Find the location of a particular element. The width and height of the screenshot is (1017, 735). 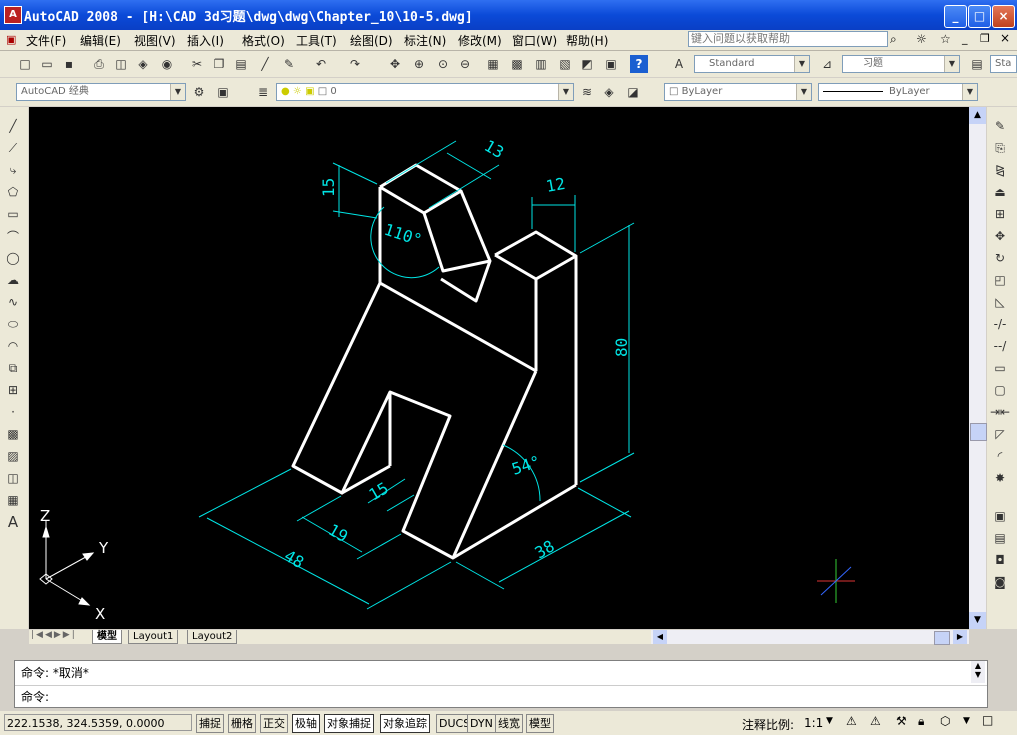

multiline-text-icon: A is located at coordinates (13, 522).